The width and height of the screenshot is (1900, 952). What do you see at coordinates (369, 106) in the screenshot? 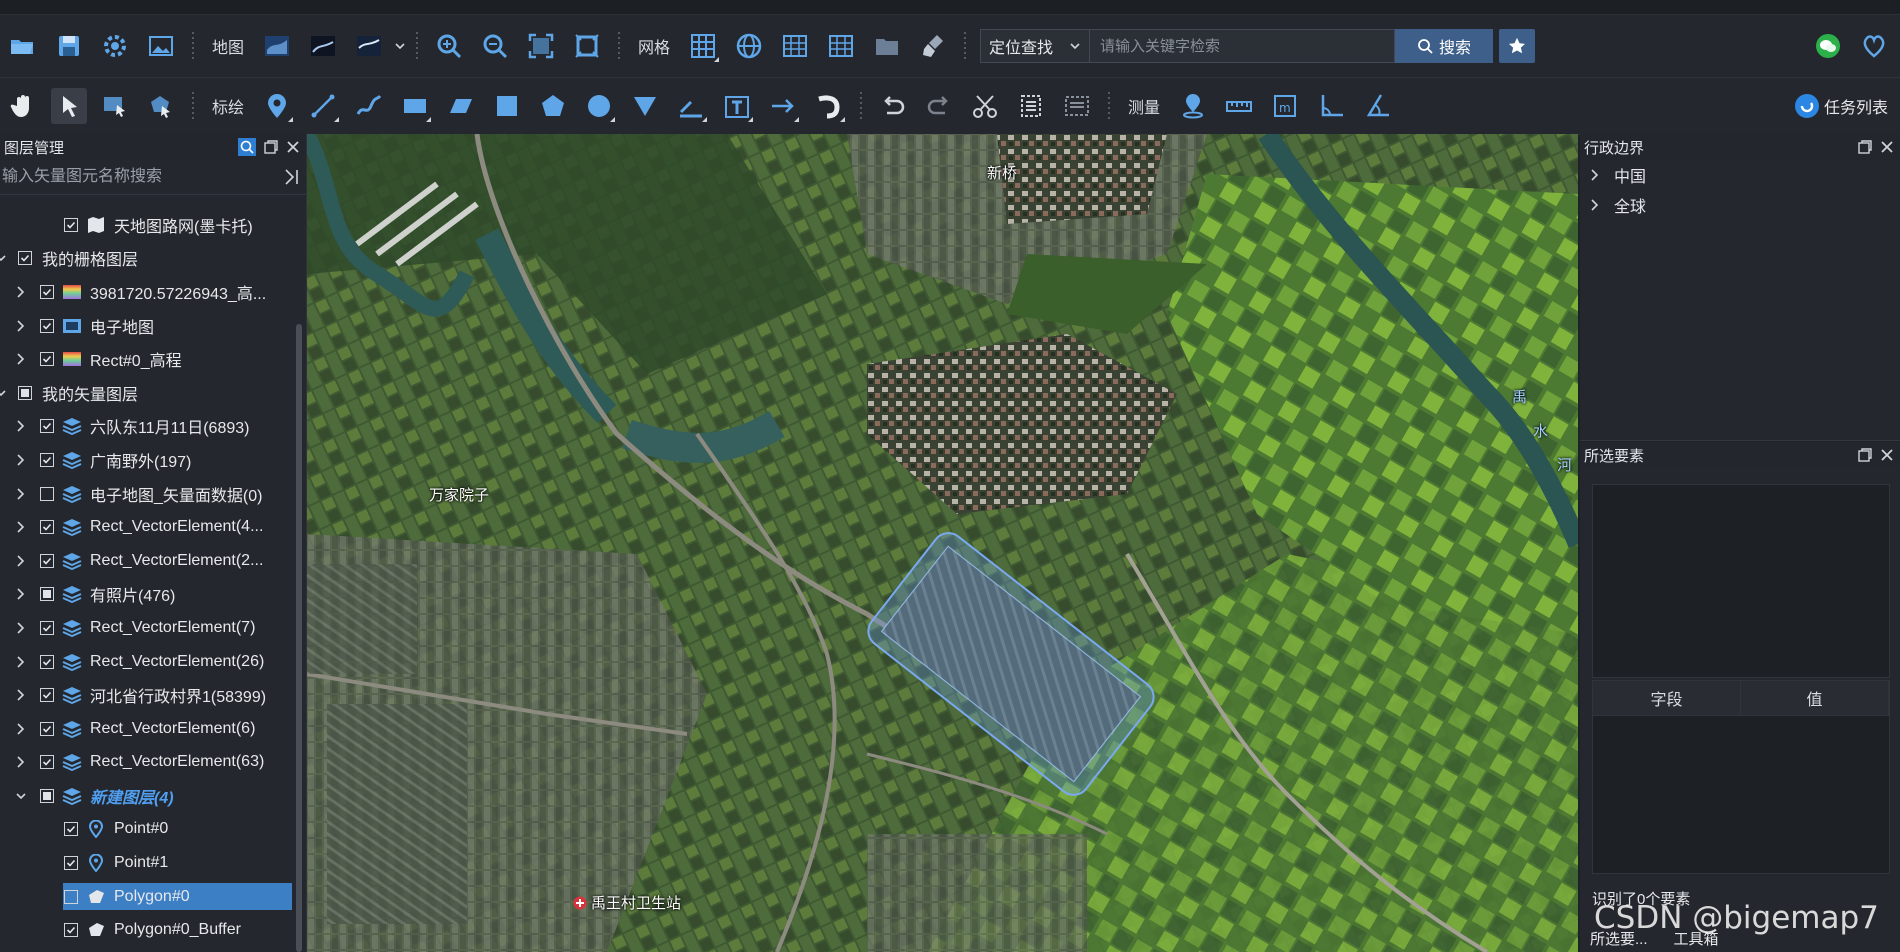
I see `freehand-line-icon` at bounding box center [369, 106].